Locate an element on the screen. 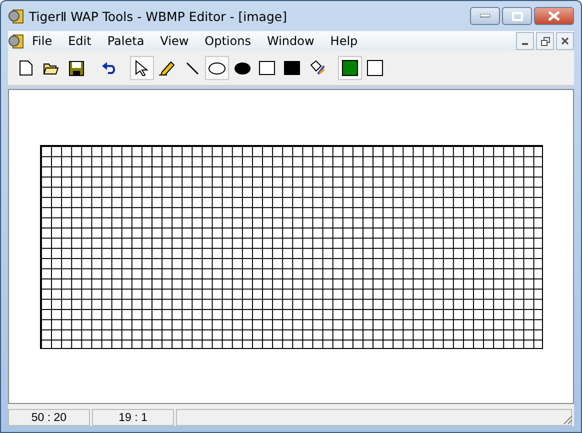 The height and width of the screenshot is (433, 582). window-title: TigerⅡ WAP Tools - WBMP Editor - [image] is located at coordinates (158, 16).